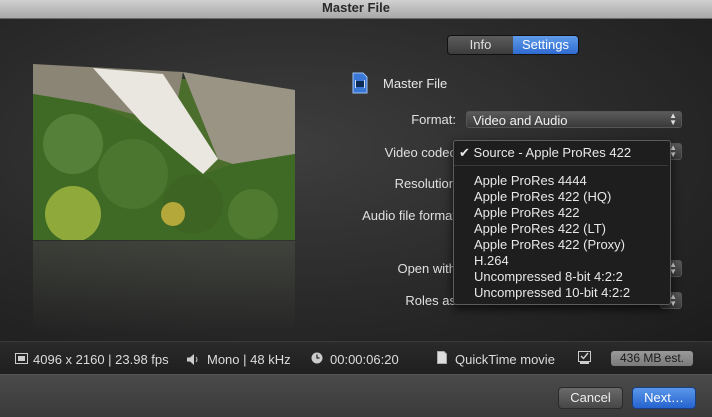 This screenshot has height=417, width=712. I want to click on container-info: QuickTime movie, so click(505, 359).